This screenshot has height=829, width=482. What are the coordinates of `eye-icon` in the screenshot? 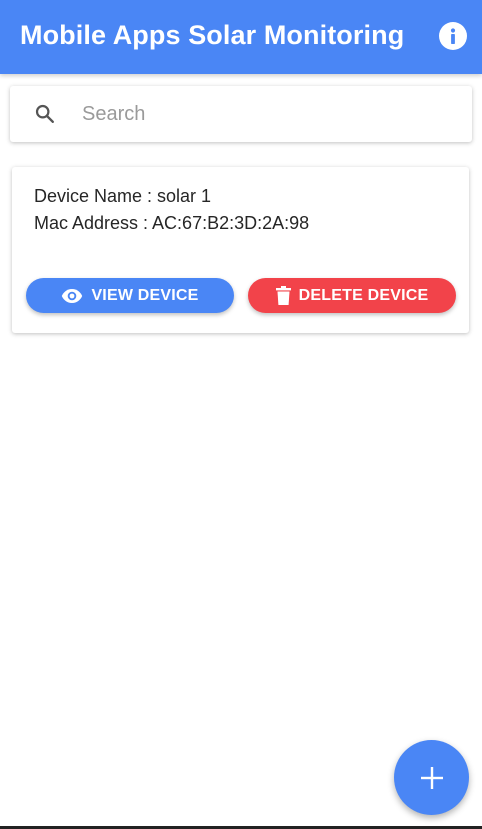 It's located at (72, 296).